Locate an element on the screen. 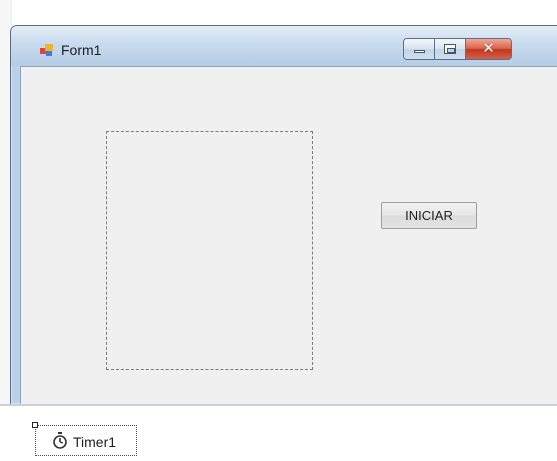 The width and height of the screenshot is (557, 461). caption-buttons: ✕ is located at coordinates (457, 49).